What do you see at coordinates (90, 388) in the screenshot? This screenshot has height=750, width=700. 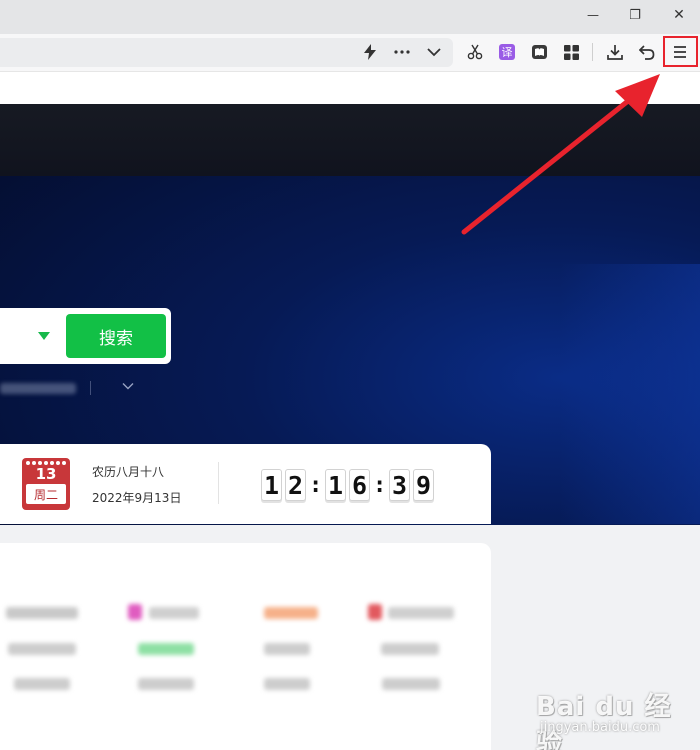 I see `hot-search-divider` at bounding box center [90, 388].